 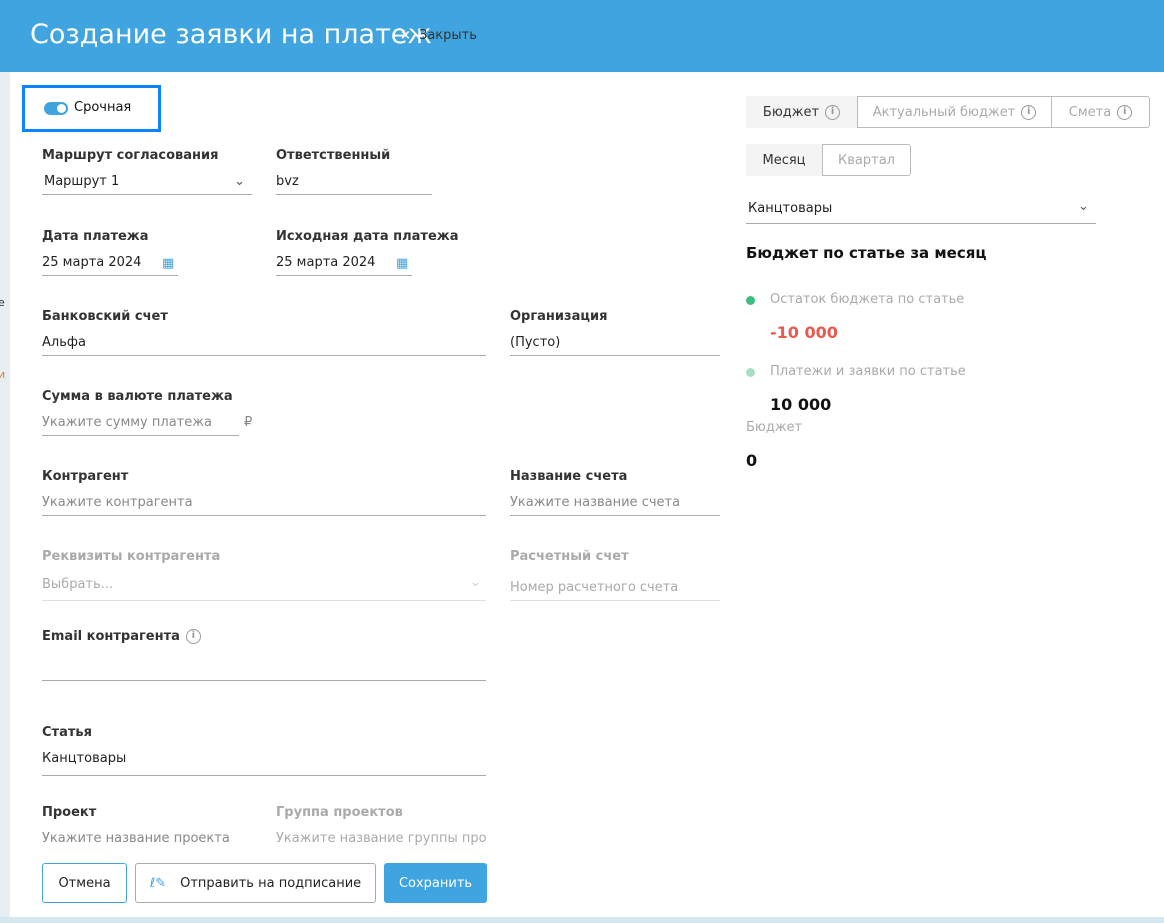 I want to click on field-label: Дата платежа, so click(x=95, y=236).